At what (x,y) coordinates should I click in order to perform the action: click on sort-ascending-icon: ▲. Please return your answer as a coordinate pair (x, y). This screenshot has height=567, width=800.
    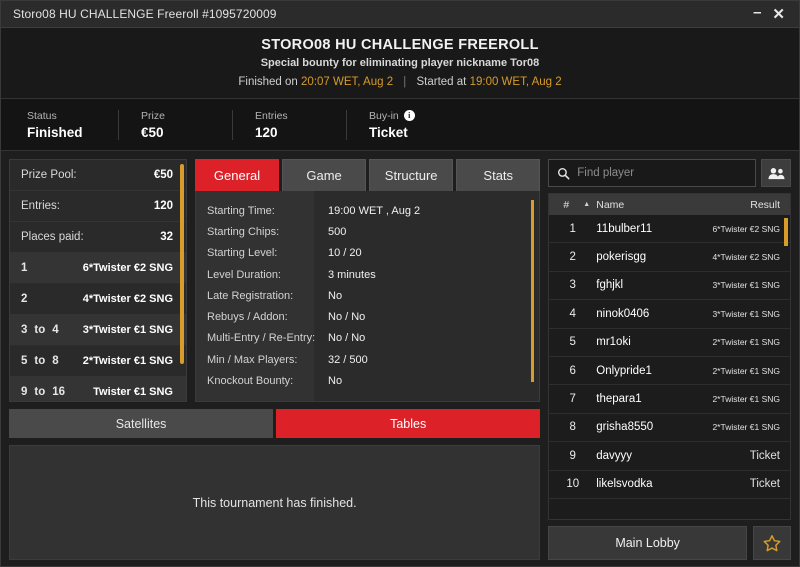
    Looking at the image, I should click on (589, 204).